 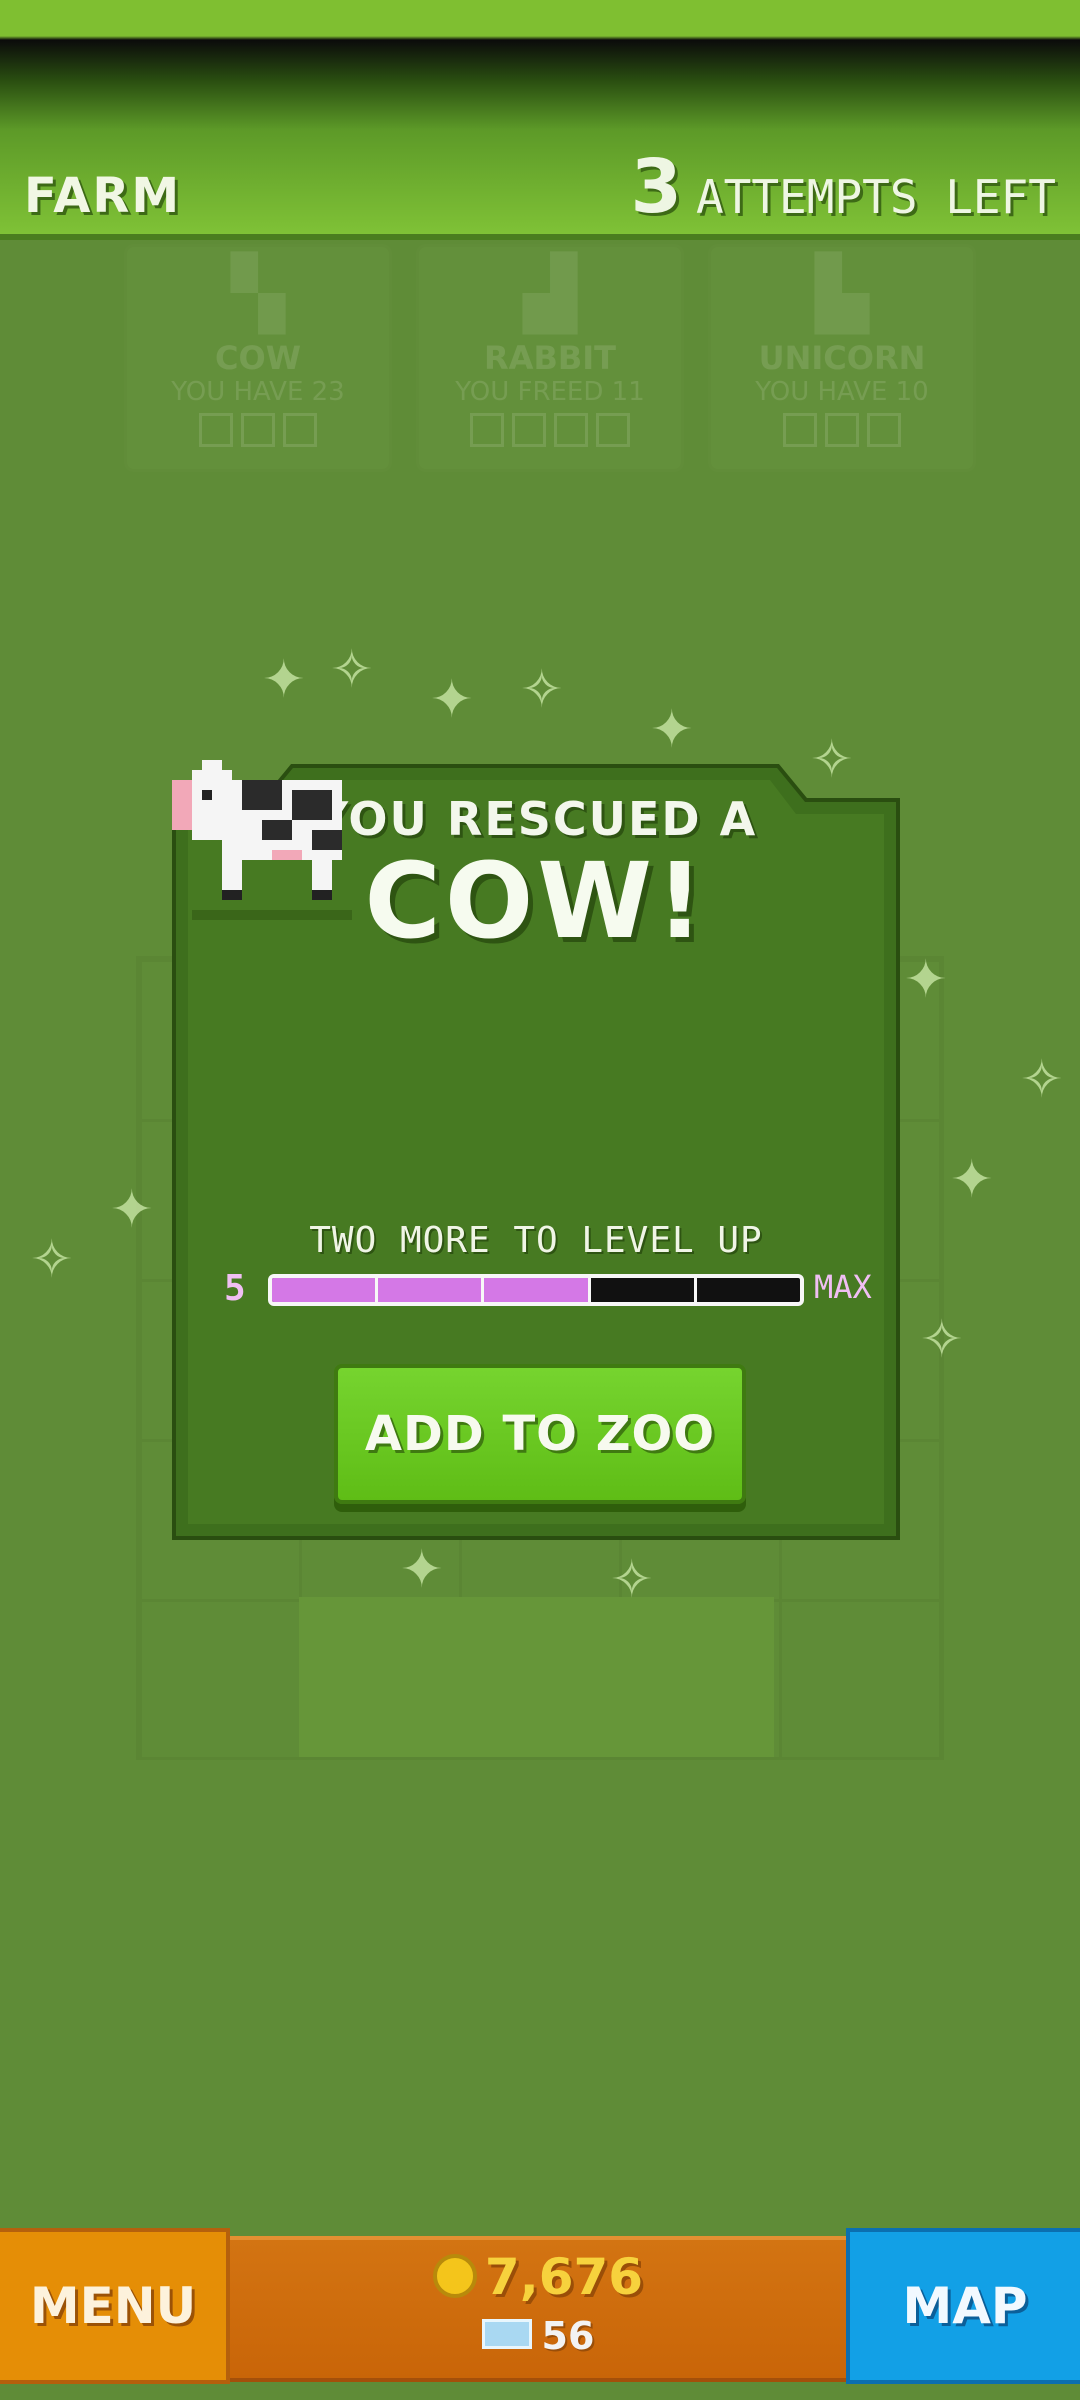 What do you see at coordinates (963, 2306) in the screenshot?
I see `map-button: MAP` at bounding box center [963, 2306].